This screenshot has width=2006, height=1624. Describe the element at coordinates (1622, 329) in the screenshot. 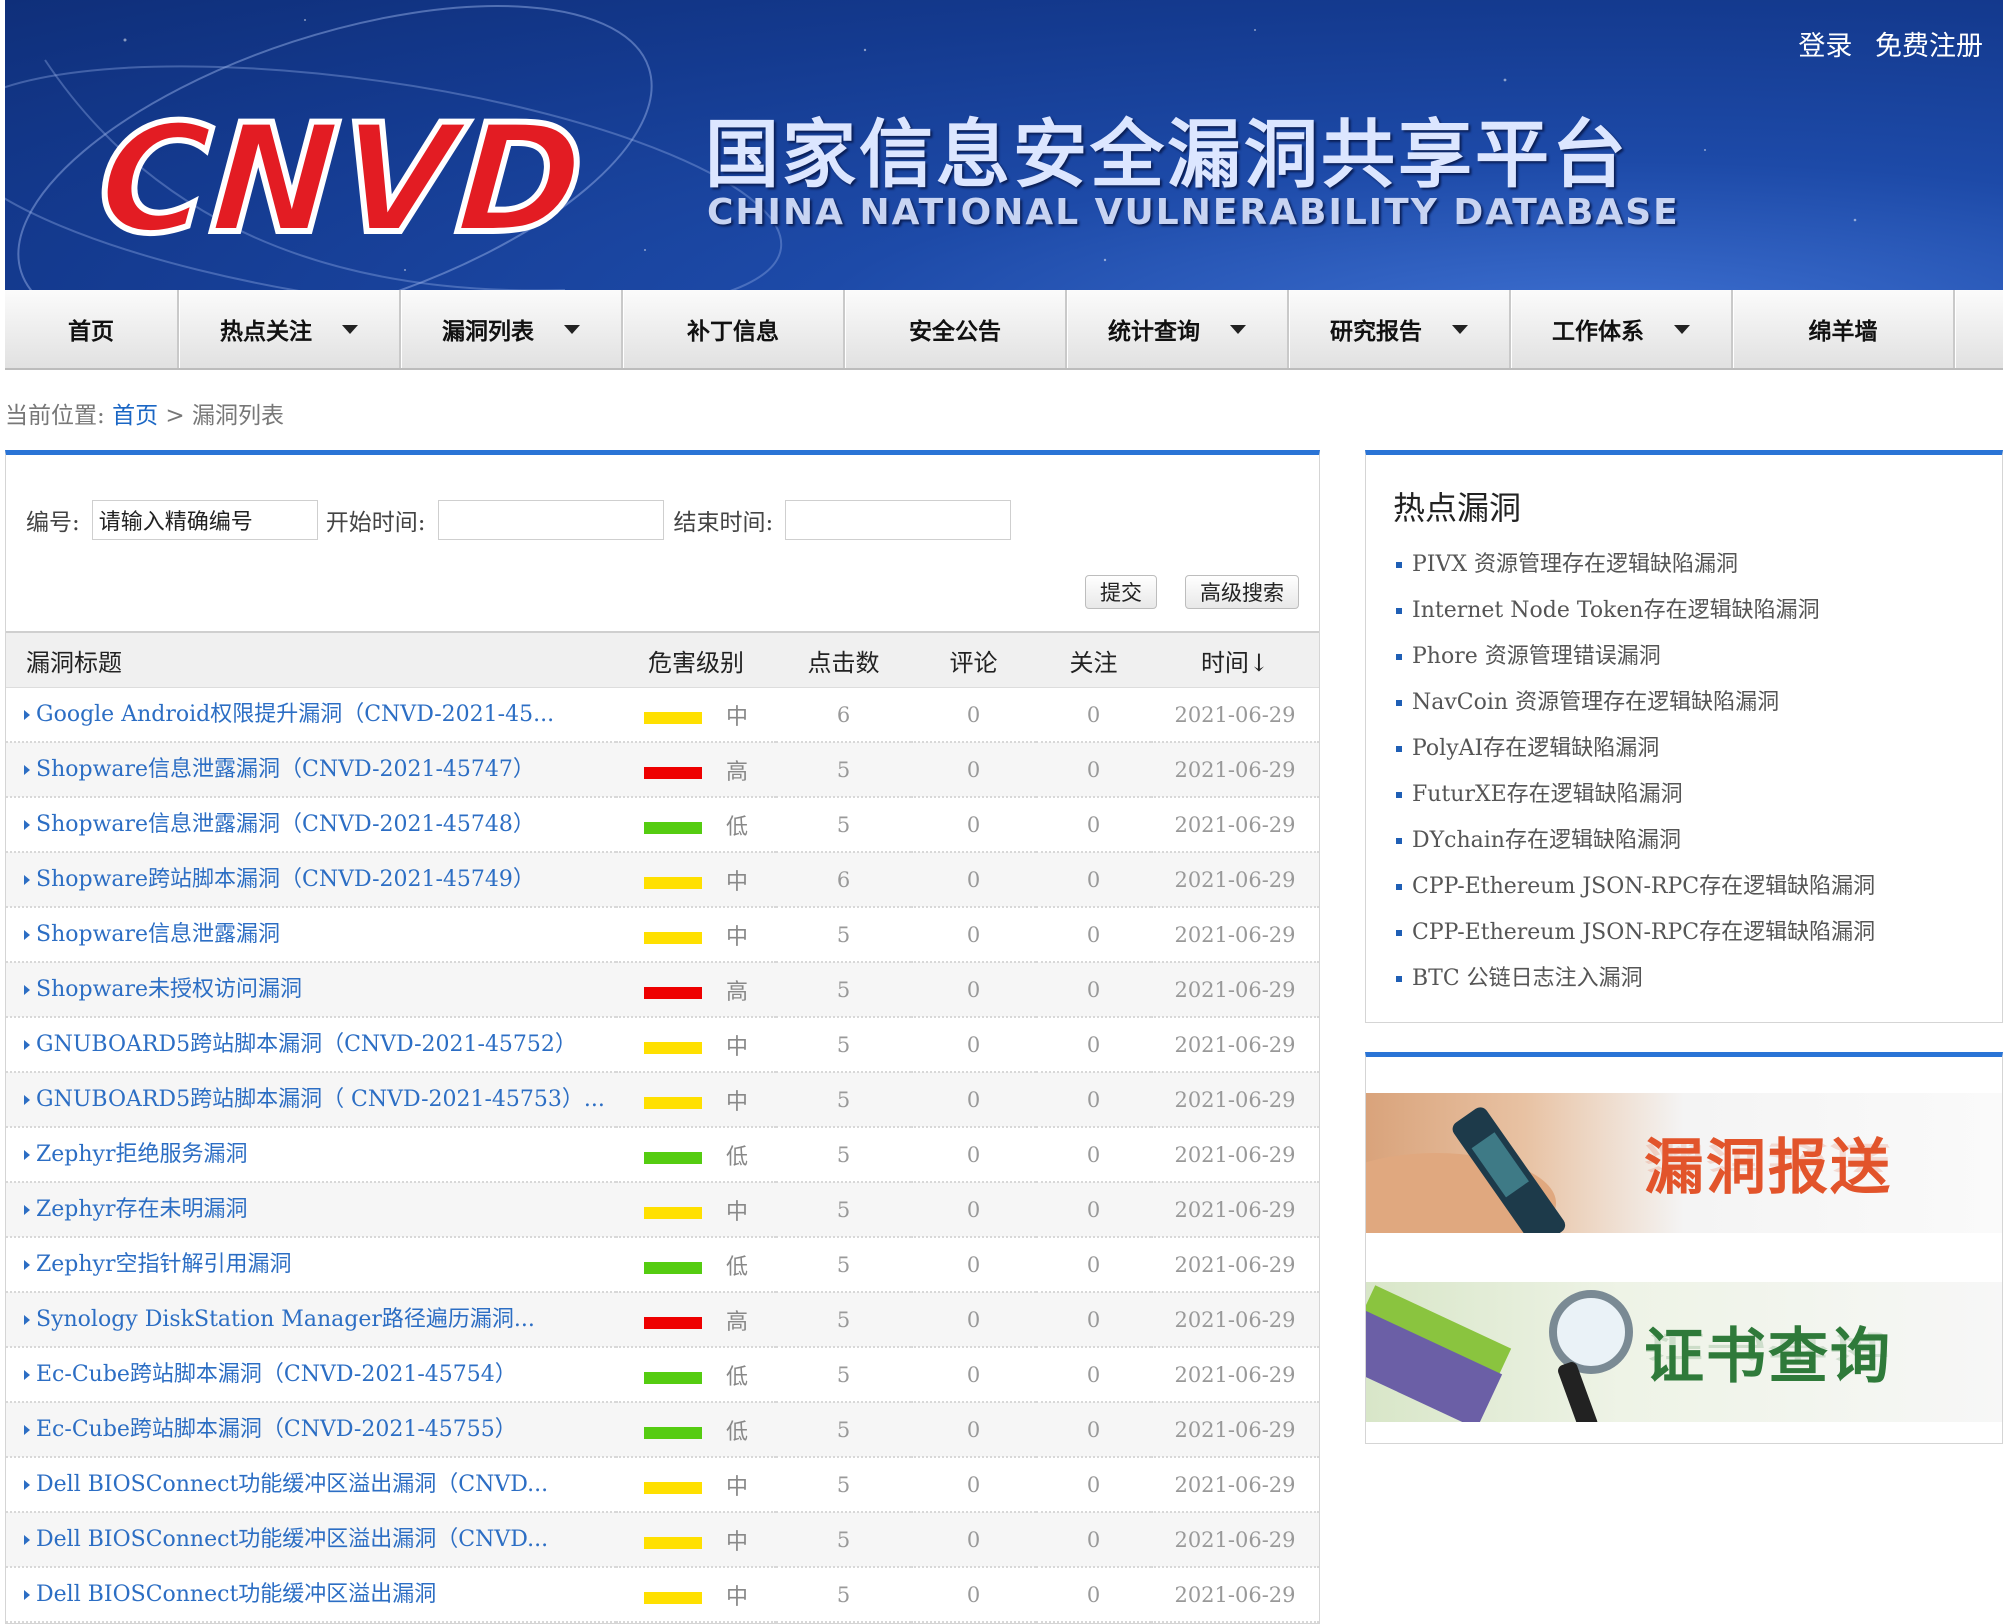

I see `nav-work-system: 工作体系` at that location.